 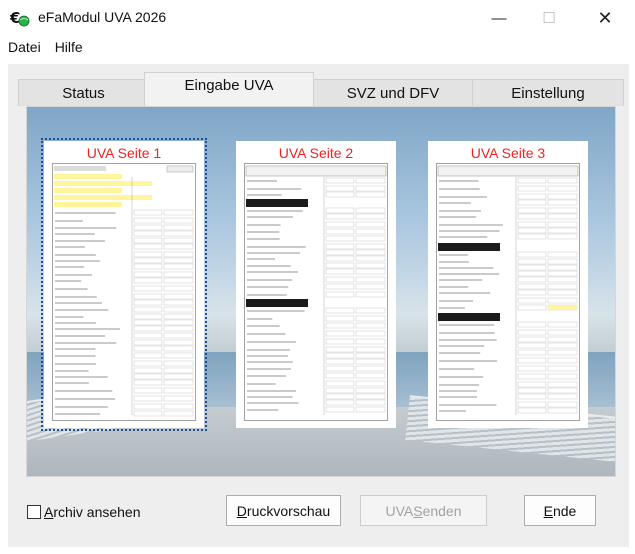 What do you see at coordinates (92, 512) in the screenshot?
I see `archive-label: Archiv ansehen` at bounding box center [92, 512].